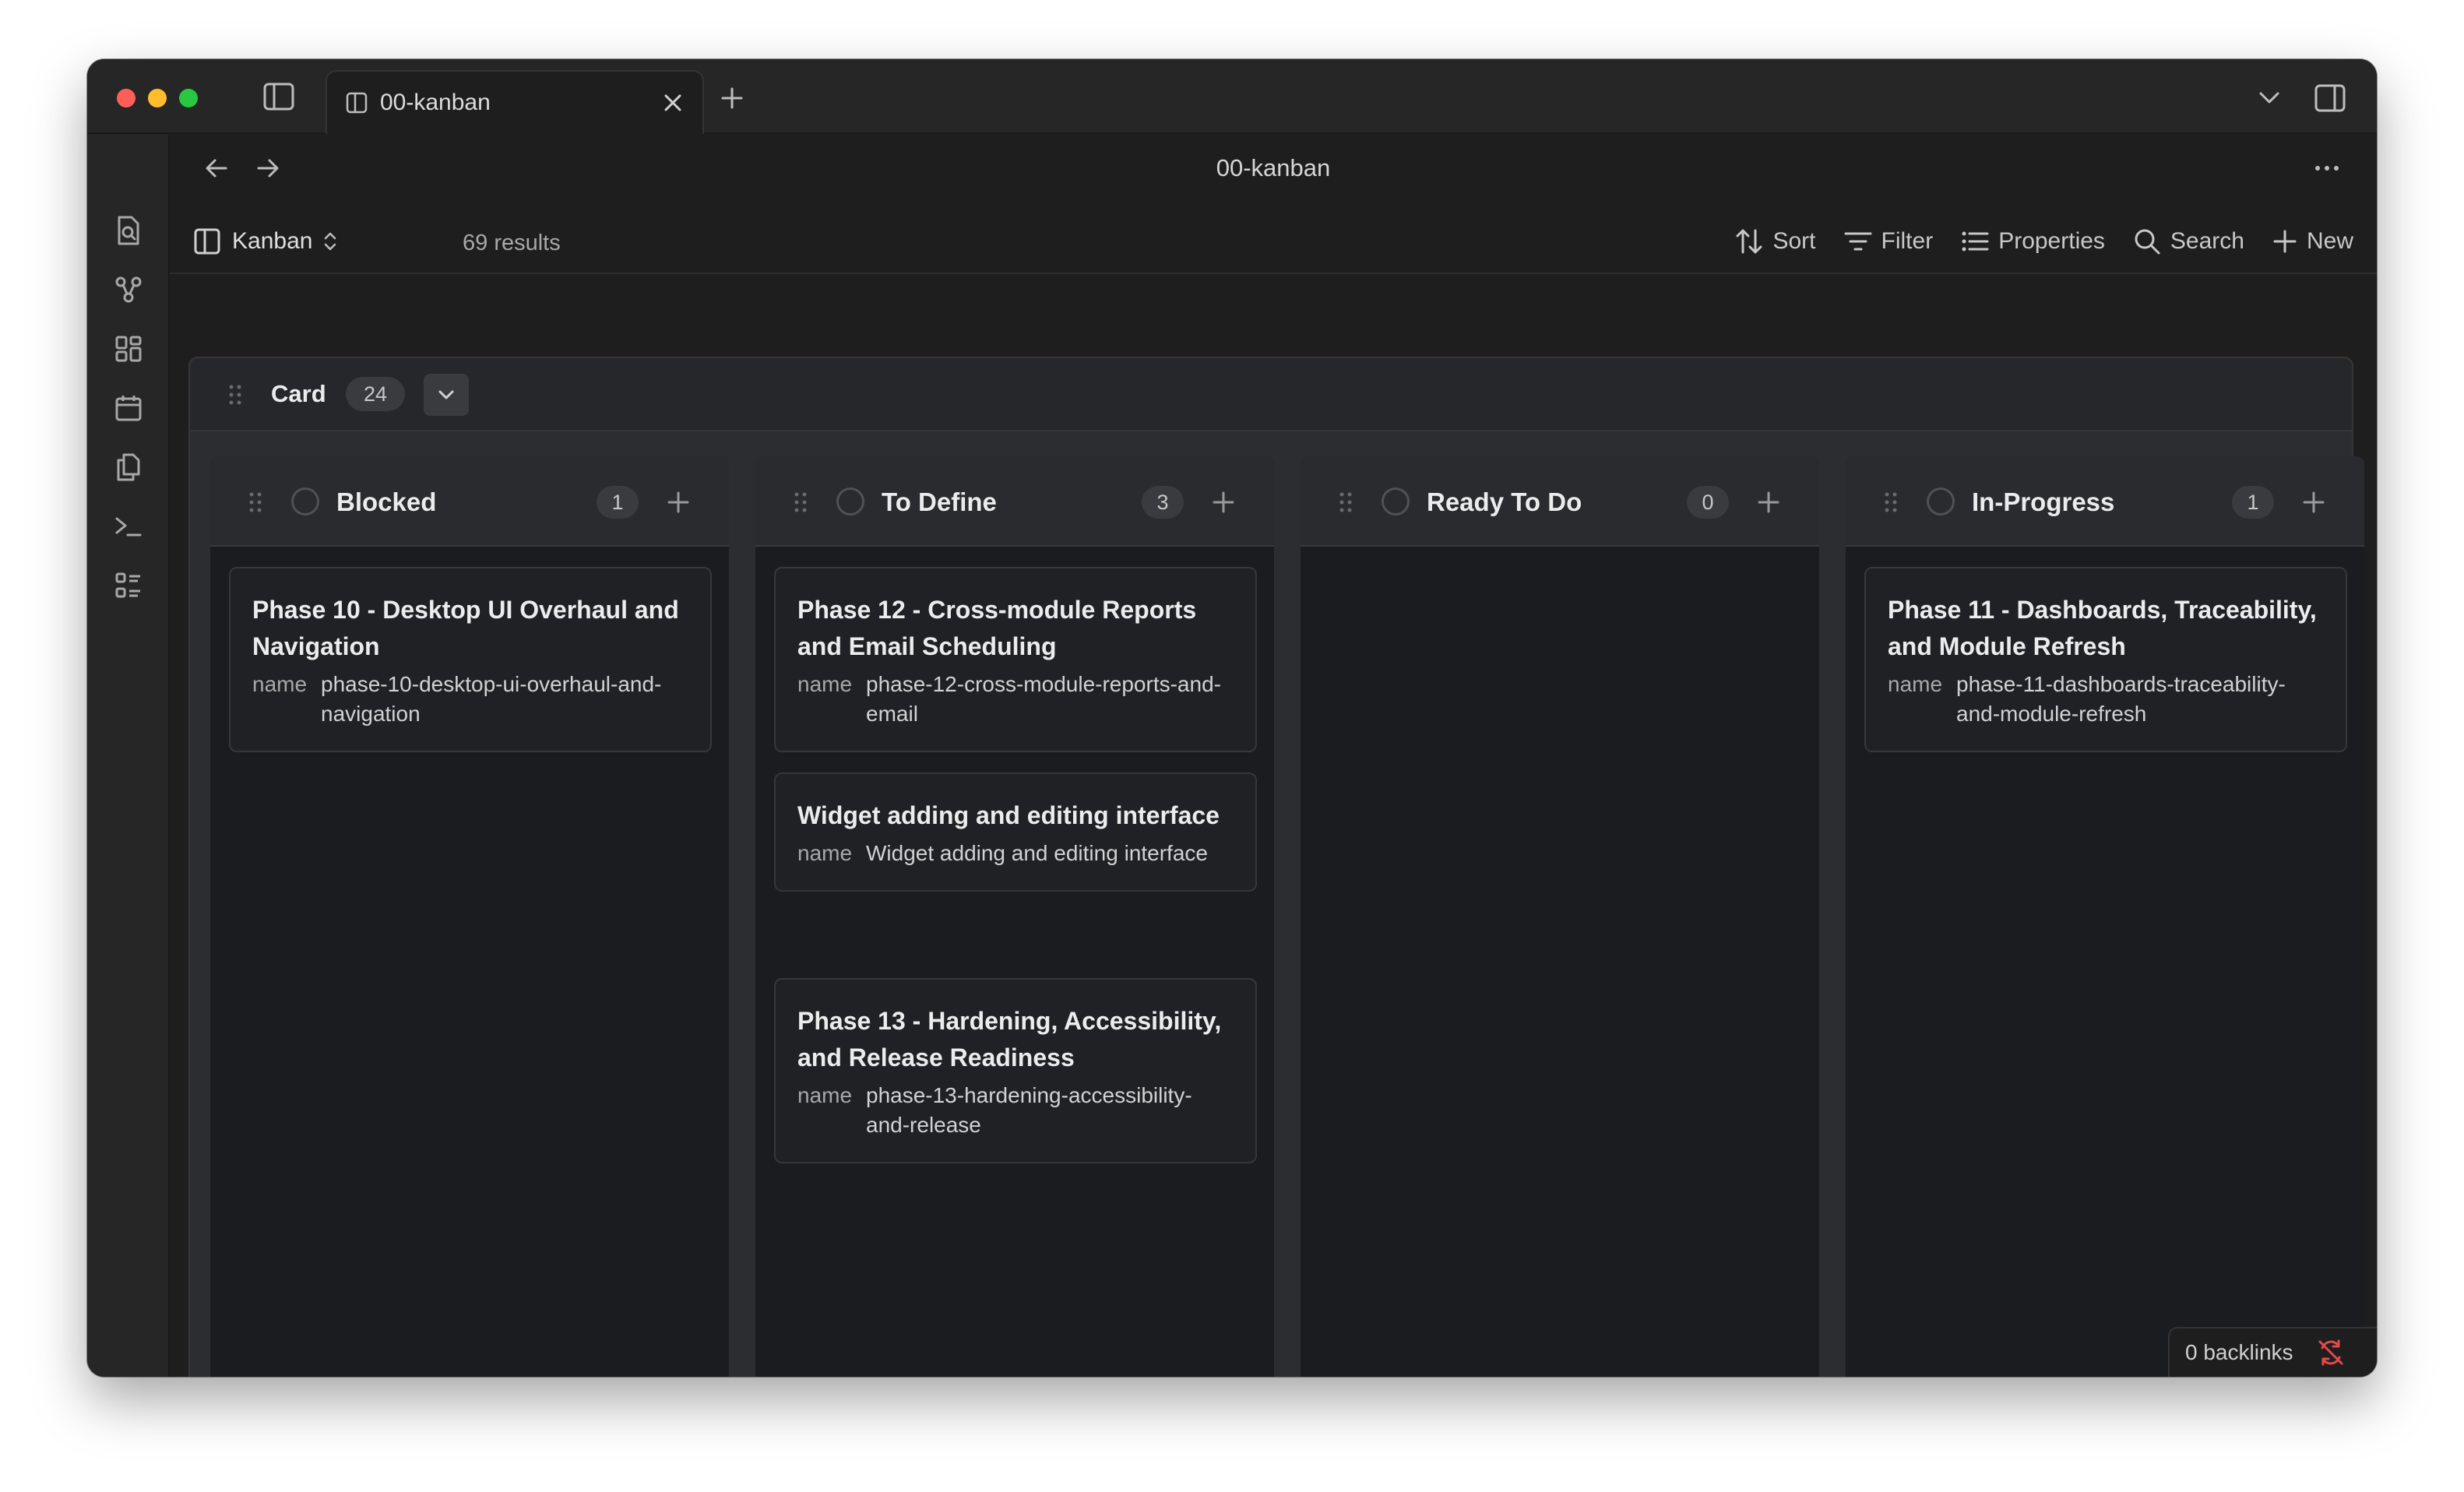 The image size is (2464, 1492). I want to click on column-title: Blocked, so click(386, 501).